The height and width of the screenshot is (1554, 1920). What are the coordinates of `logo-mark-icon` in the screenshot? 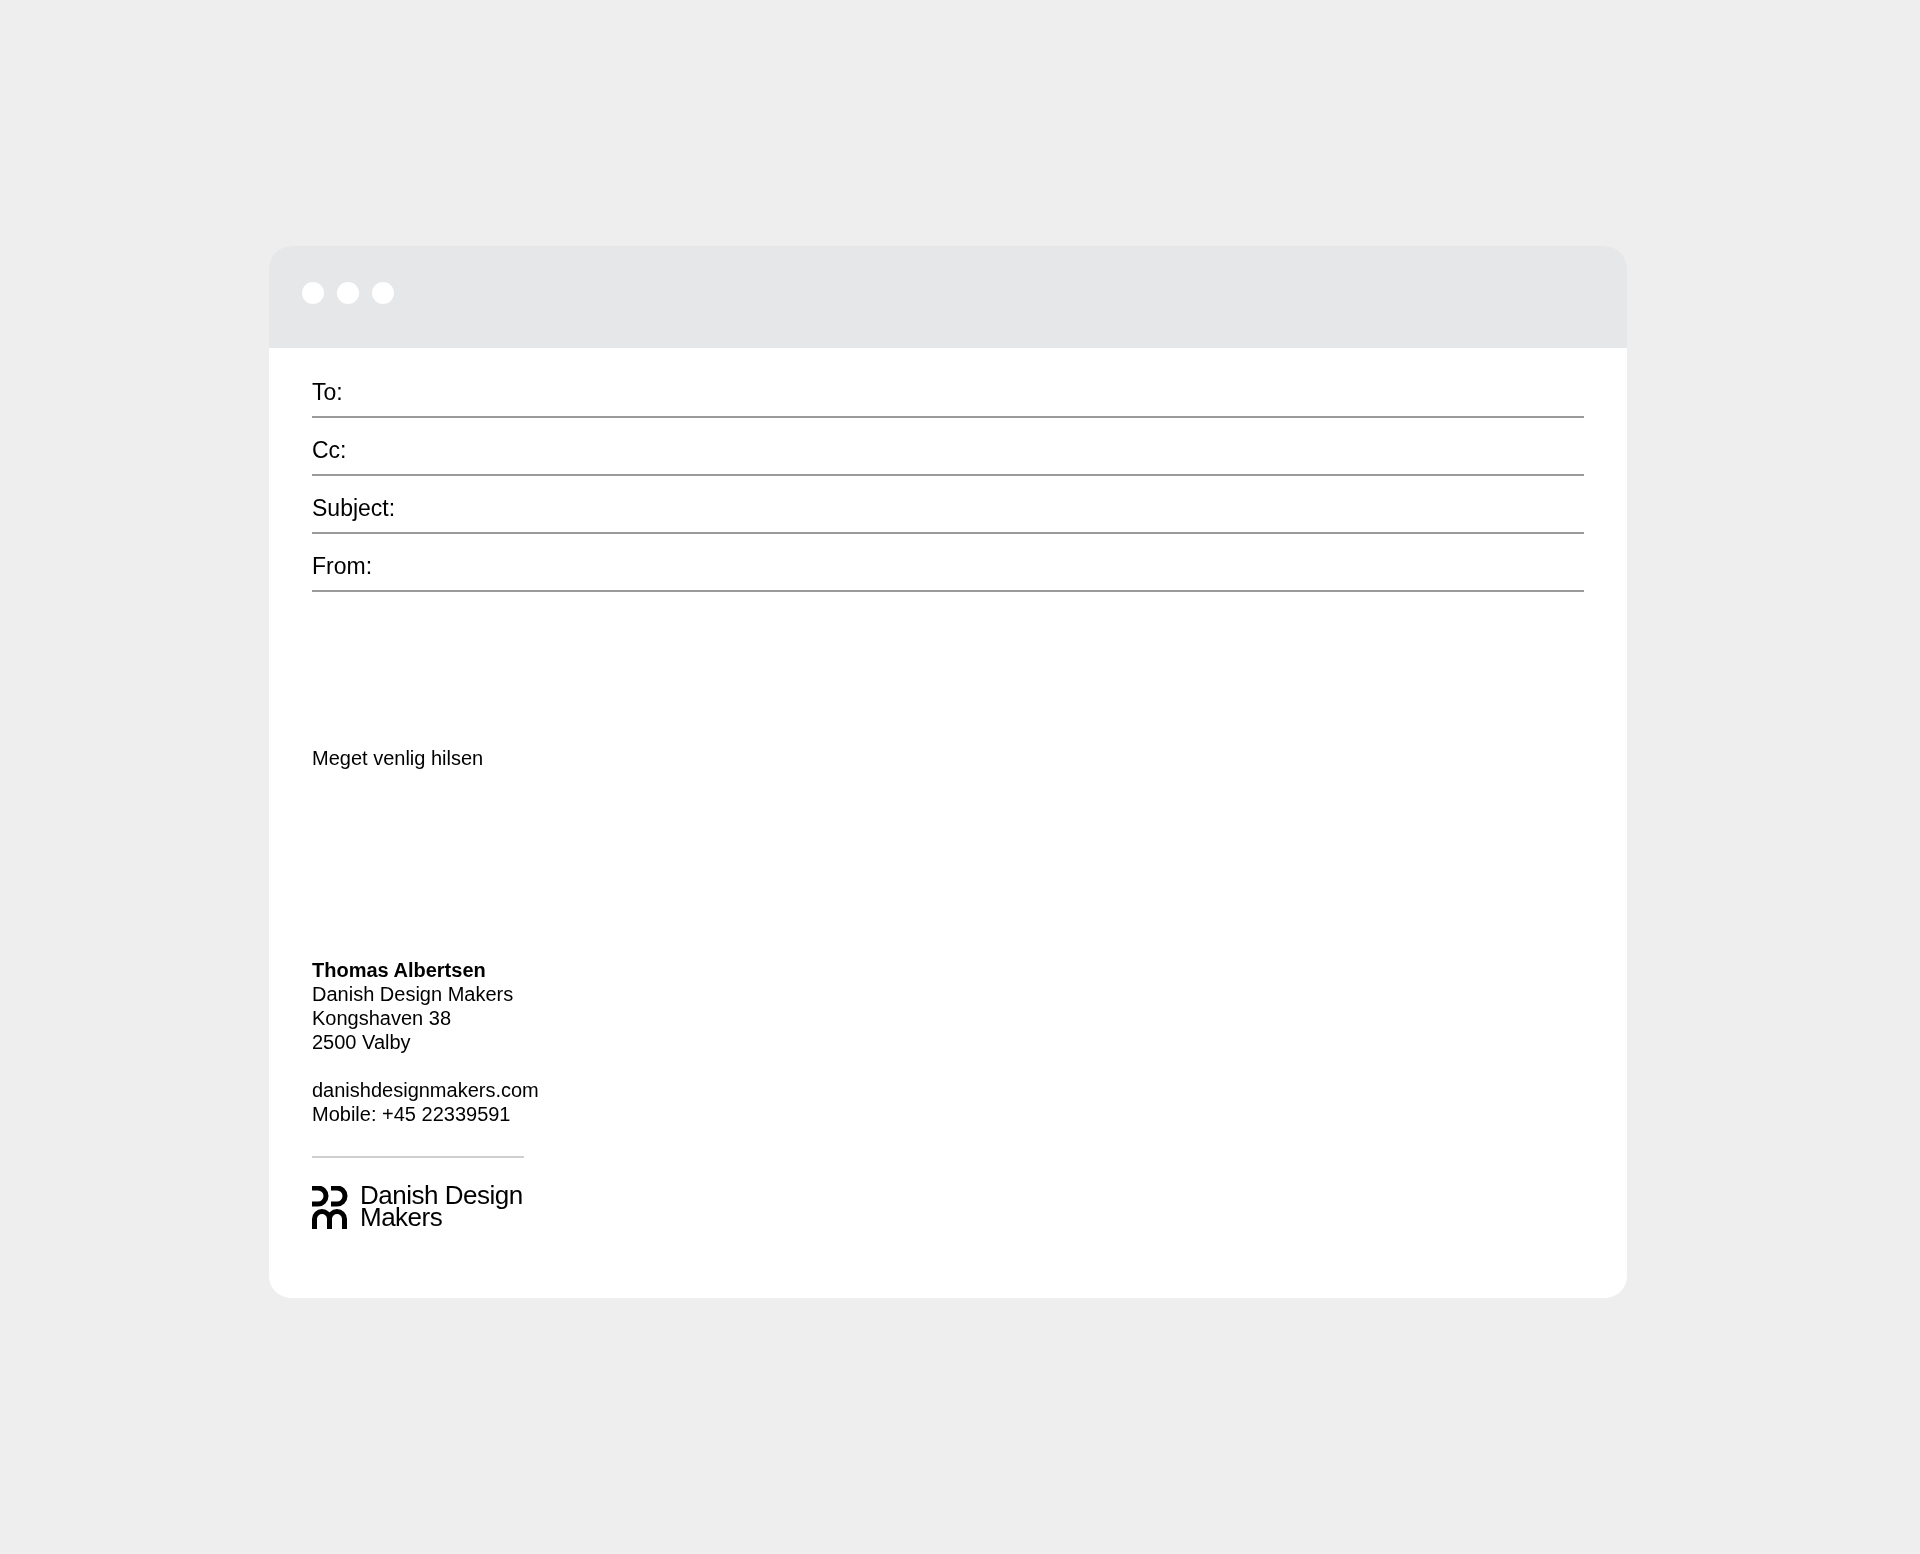 It's located at (330, 1207).